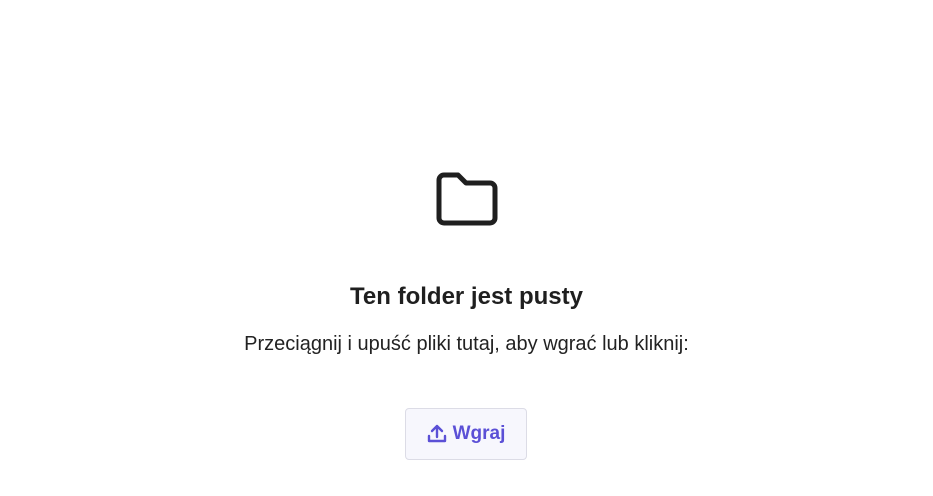  I want to click on upload-button: Wgraj, so click(466, 434).